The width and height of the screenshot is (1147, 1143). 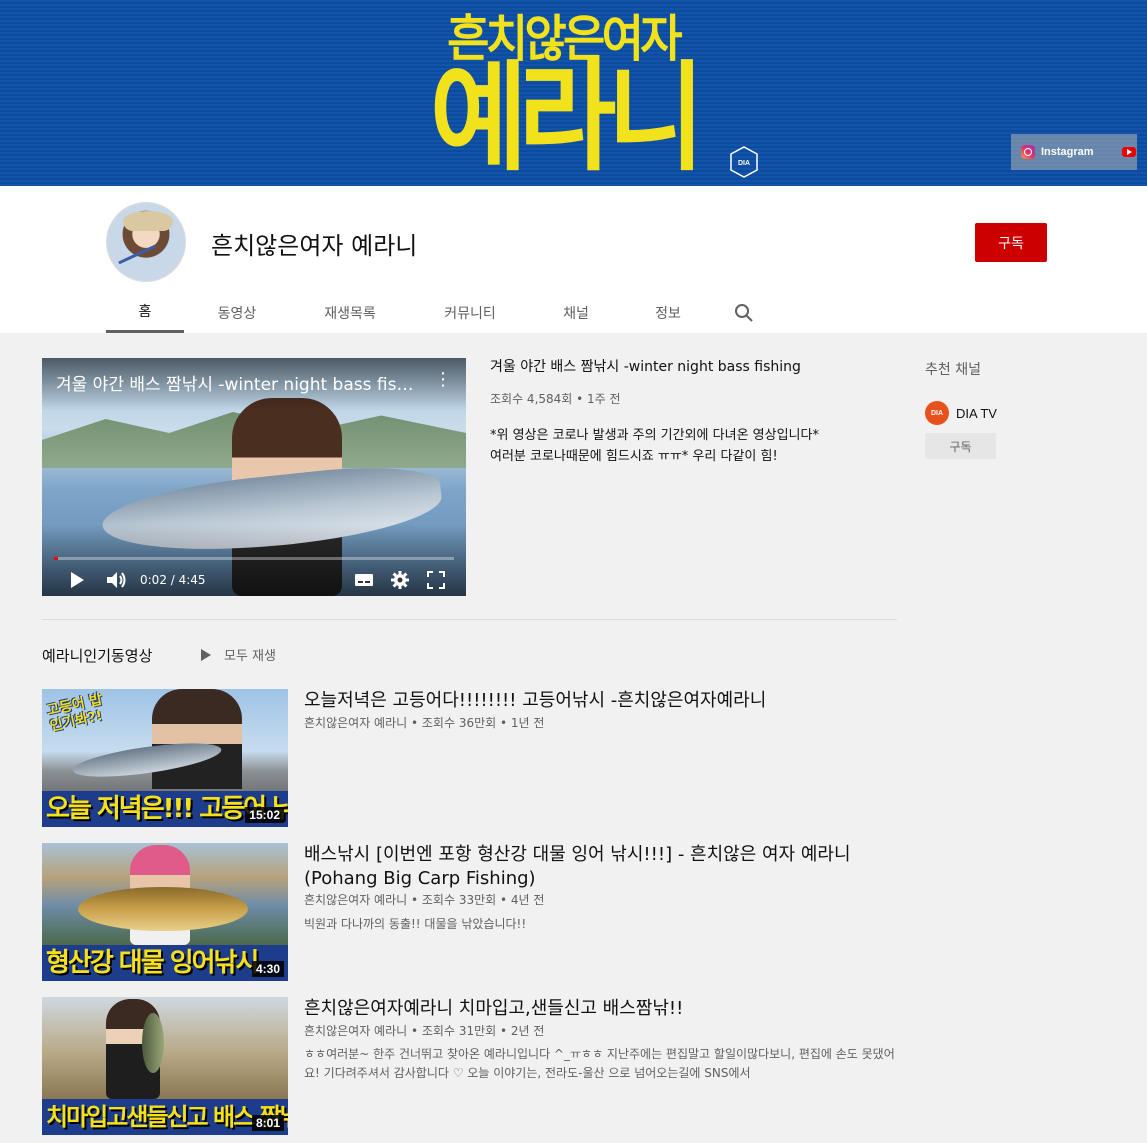 What do you see at coordinates (415, 924) in the screenshot?
I see `video-description: 빅원과 다나까의 동출!! 대물을 낚았습니다!!` at bounding box center [415, 924].